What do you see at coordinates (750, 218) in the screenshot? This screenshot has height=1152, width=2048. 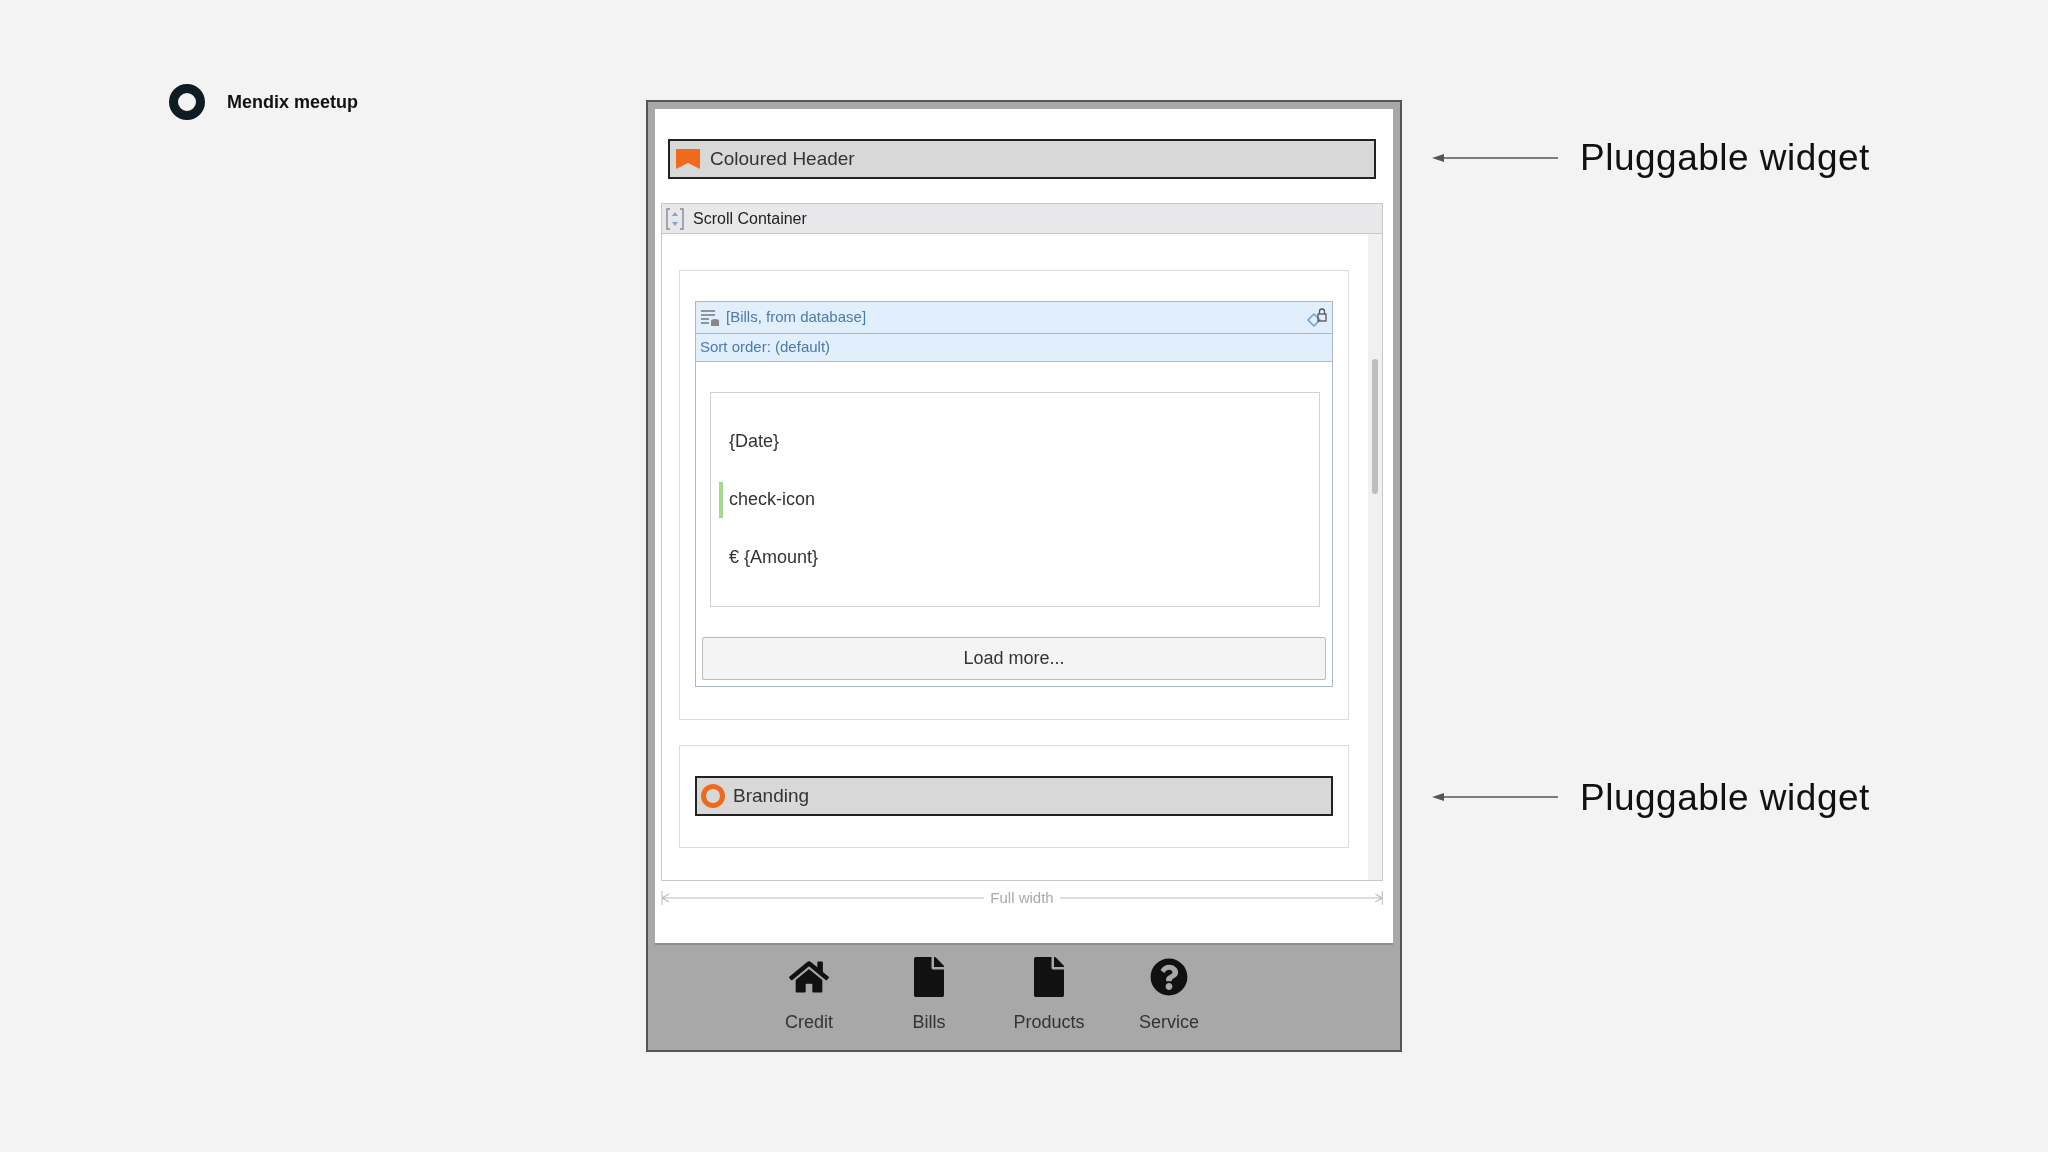 I see `container-label: Scroll Container` at bounding box center [750, 218].